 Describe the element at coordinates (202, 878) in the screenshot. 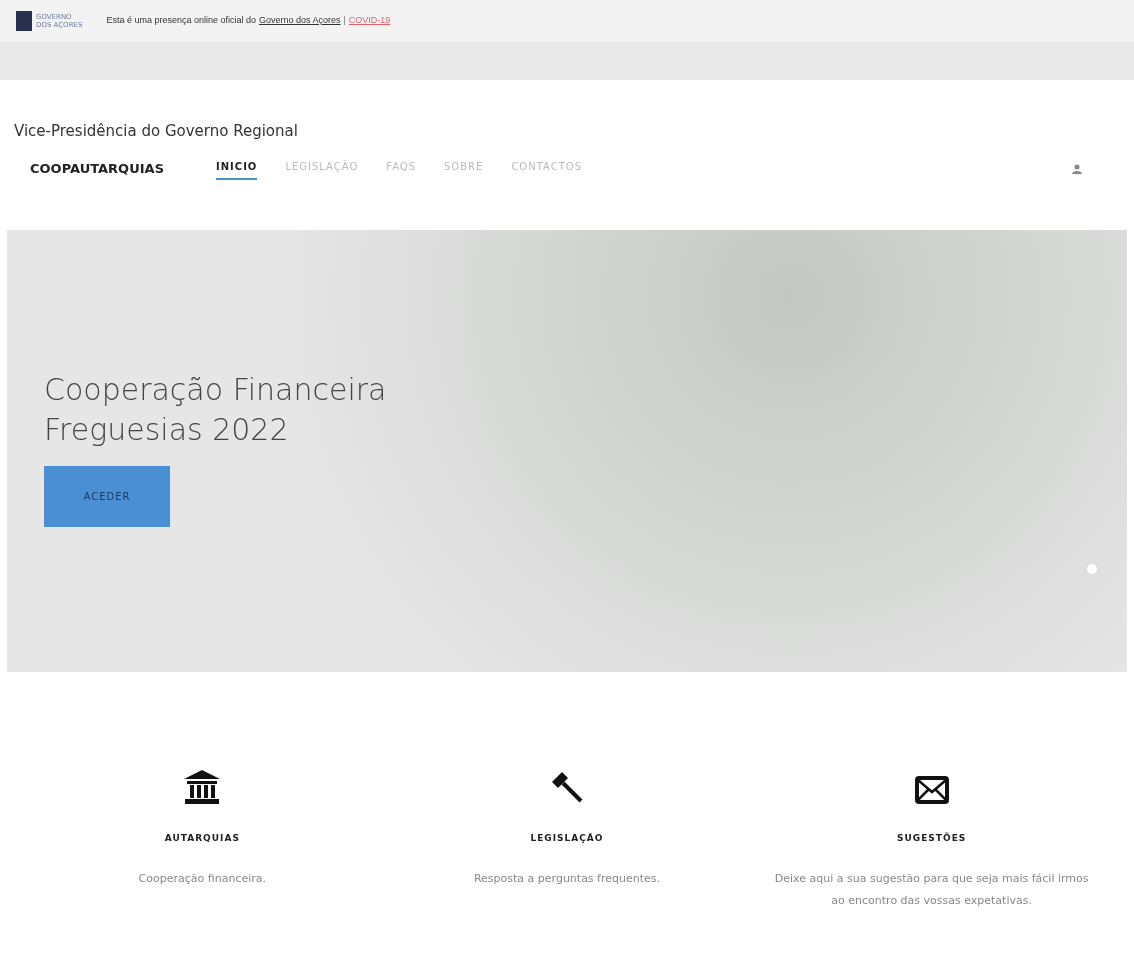

I see `feature-description: Cooperação financeira.` at that location.